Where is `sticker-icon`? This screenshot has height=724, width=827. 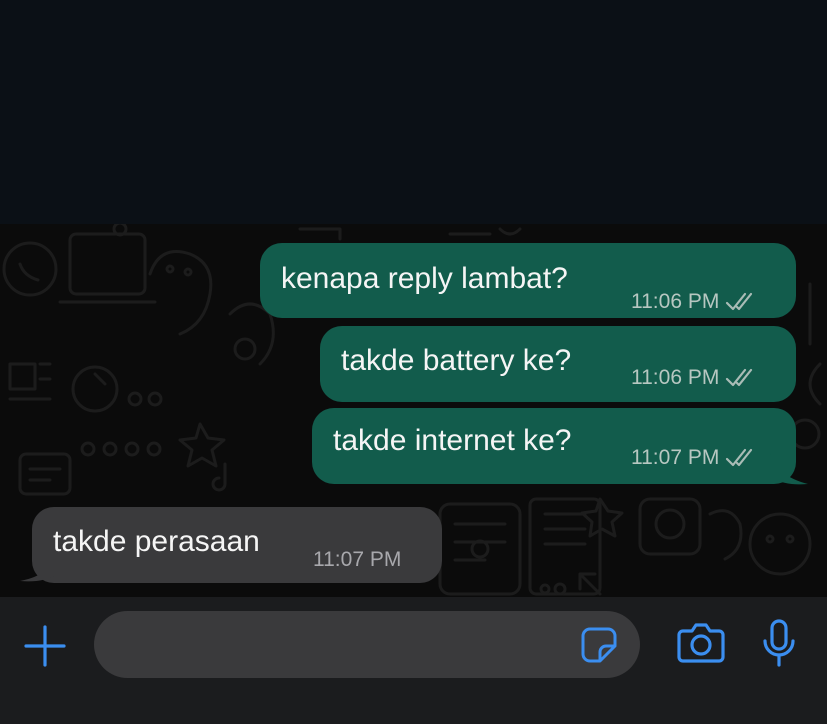 sticker-icon is located at coordinates (599, 645).